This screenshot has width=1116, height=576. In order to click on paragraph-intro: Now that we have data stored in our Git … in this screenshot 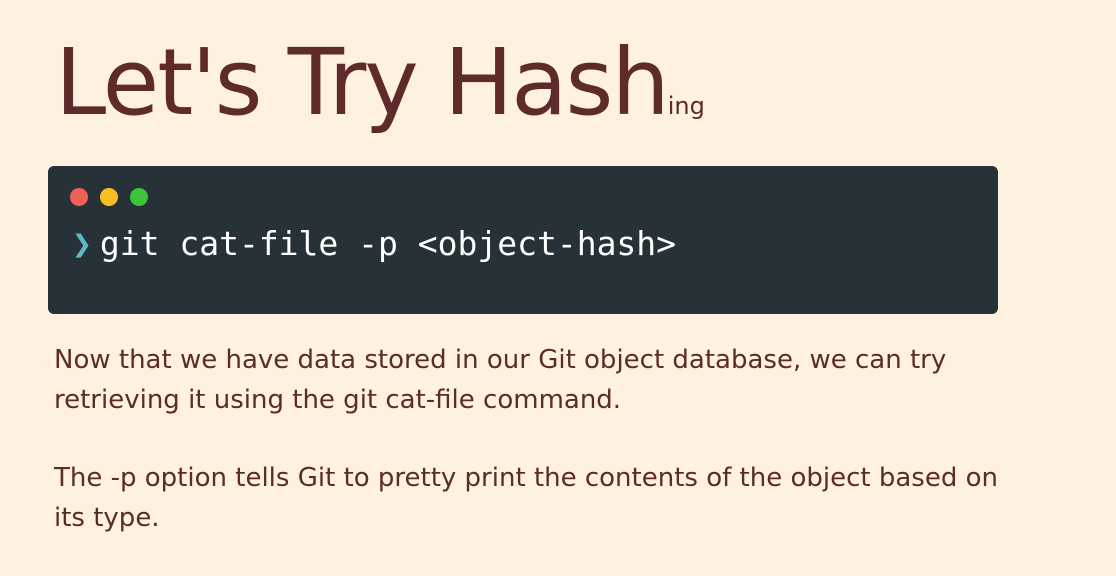, I will do `click(500, 380)`.